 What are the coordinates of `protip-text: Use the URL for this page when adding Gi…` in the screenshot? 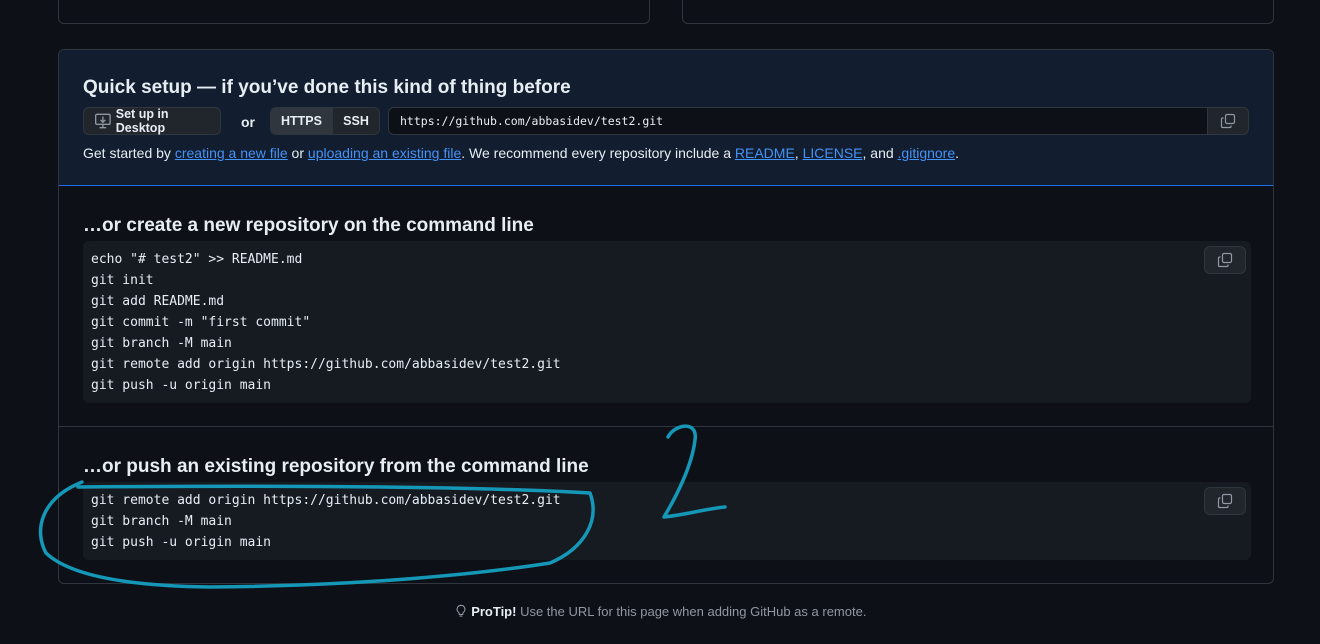 It's located at (691, 611).